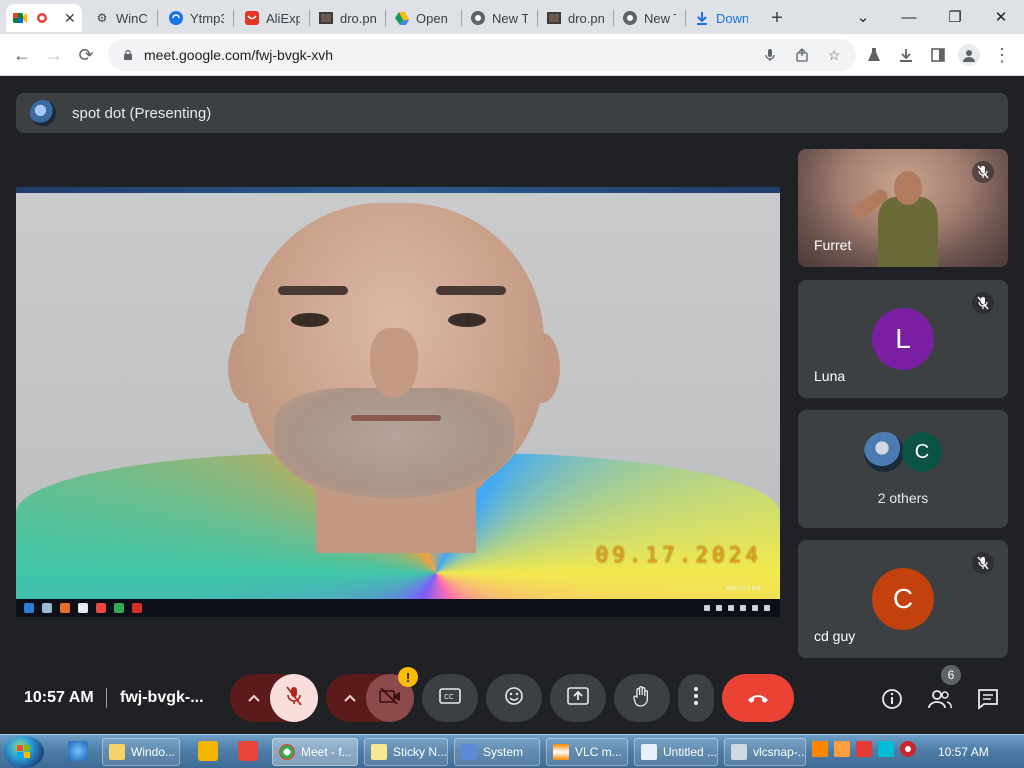 This screenshot has width=1024, height=768. I want to click on tab-search-button: ⌄, so click(863, 17).